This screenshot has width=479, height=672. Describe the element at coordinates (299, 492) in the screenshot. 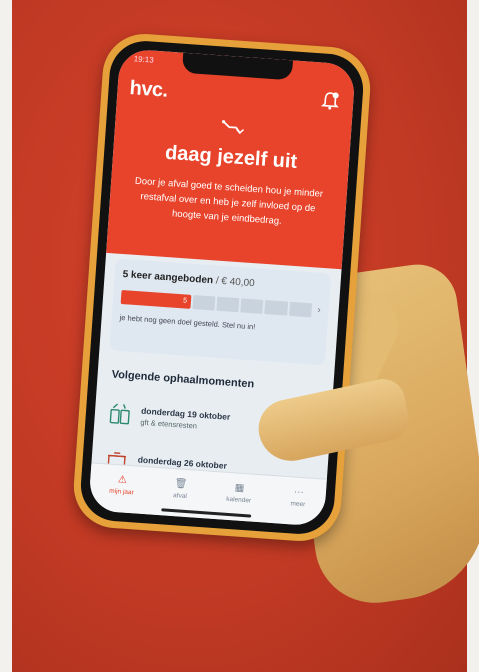

I see `more-icon: ···` at that location.